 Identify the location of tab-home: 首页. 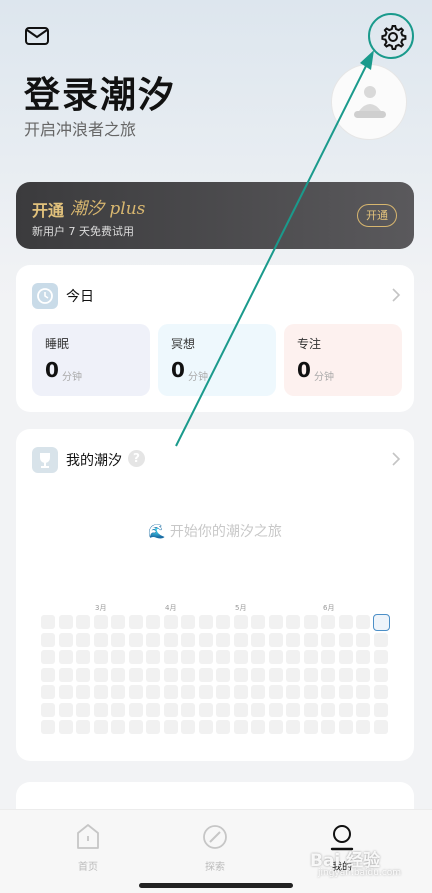
(88, 847).